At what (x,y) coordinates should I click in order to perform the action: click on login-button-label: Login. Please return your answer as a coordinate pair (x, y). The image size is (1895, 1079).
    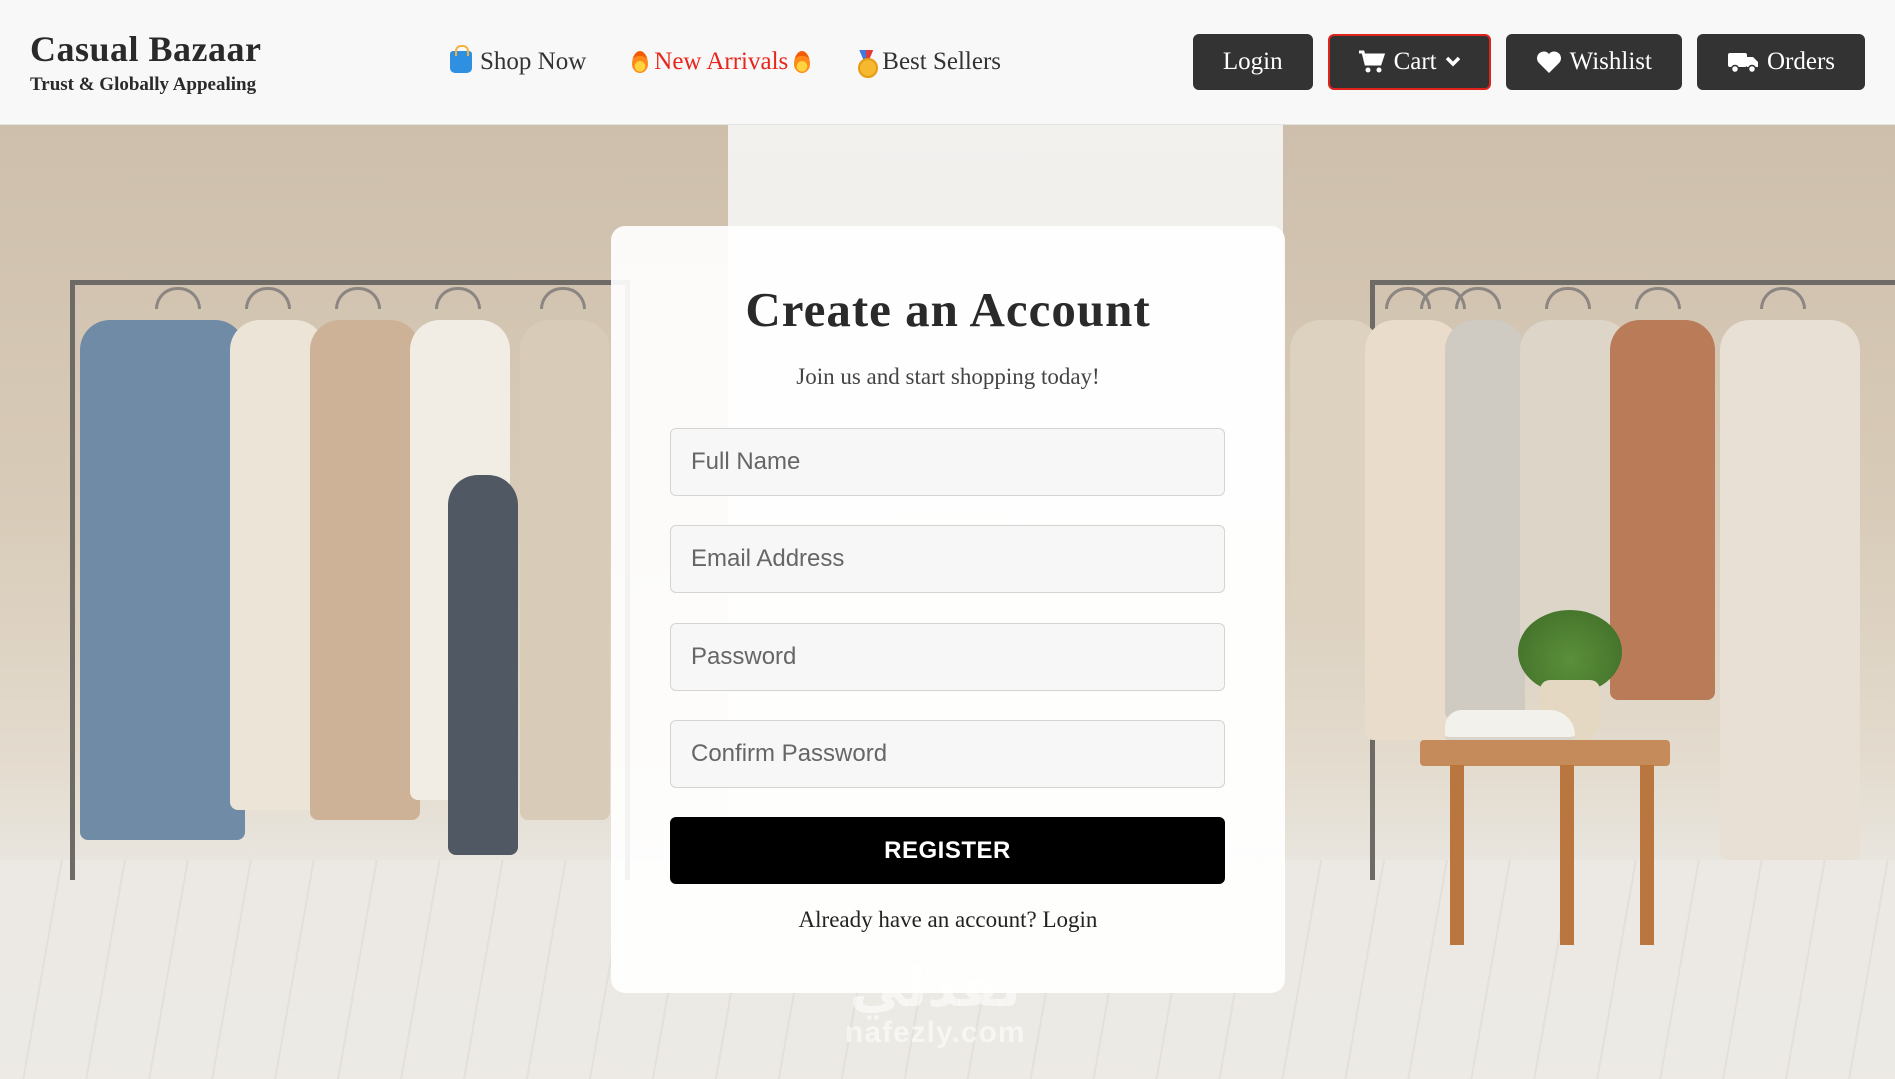
    Looking at the image, I should click on (1252, 61).